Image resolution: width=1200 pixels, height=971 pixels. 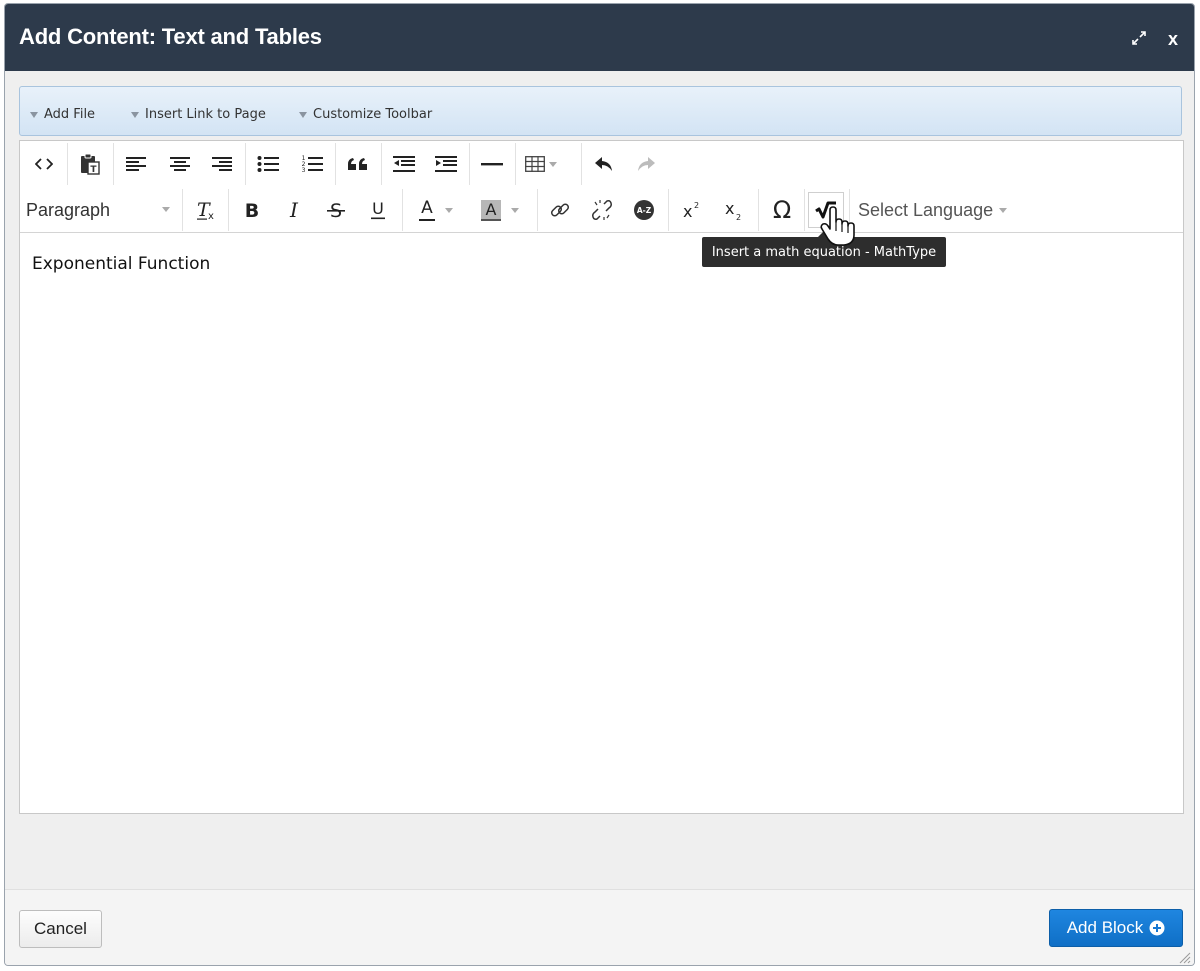 What do you see at coordinates (436, 210) in the screenshot?
I see `text-color-icon: A` at bounding box center [436, 210].